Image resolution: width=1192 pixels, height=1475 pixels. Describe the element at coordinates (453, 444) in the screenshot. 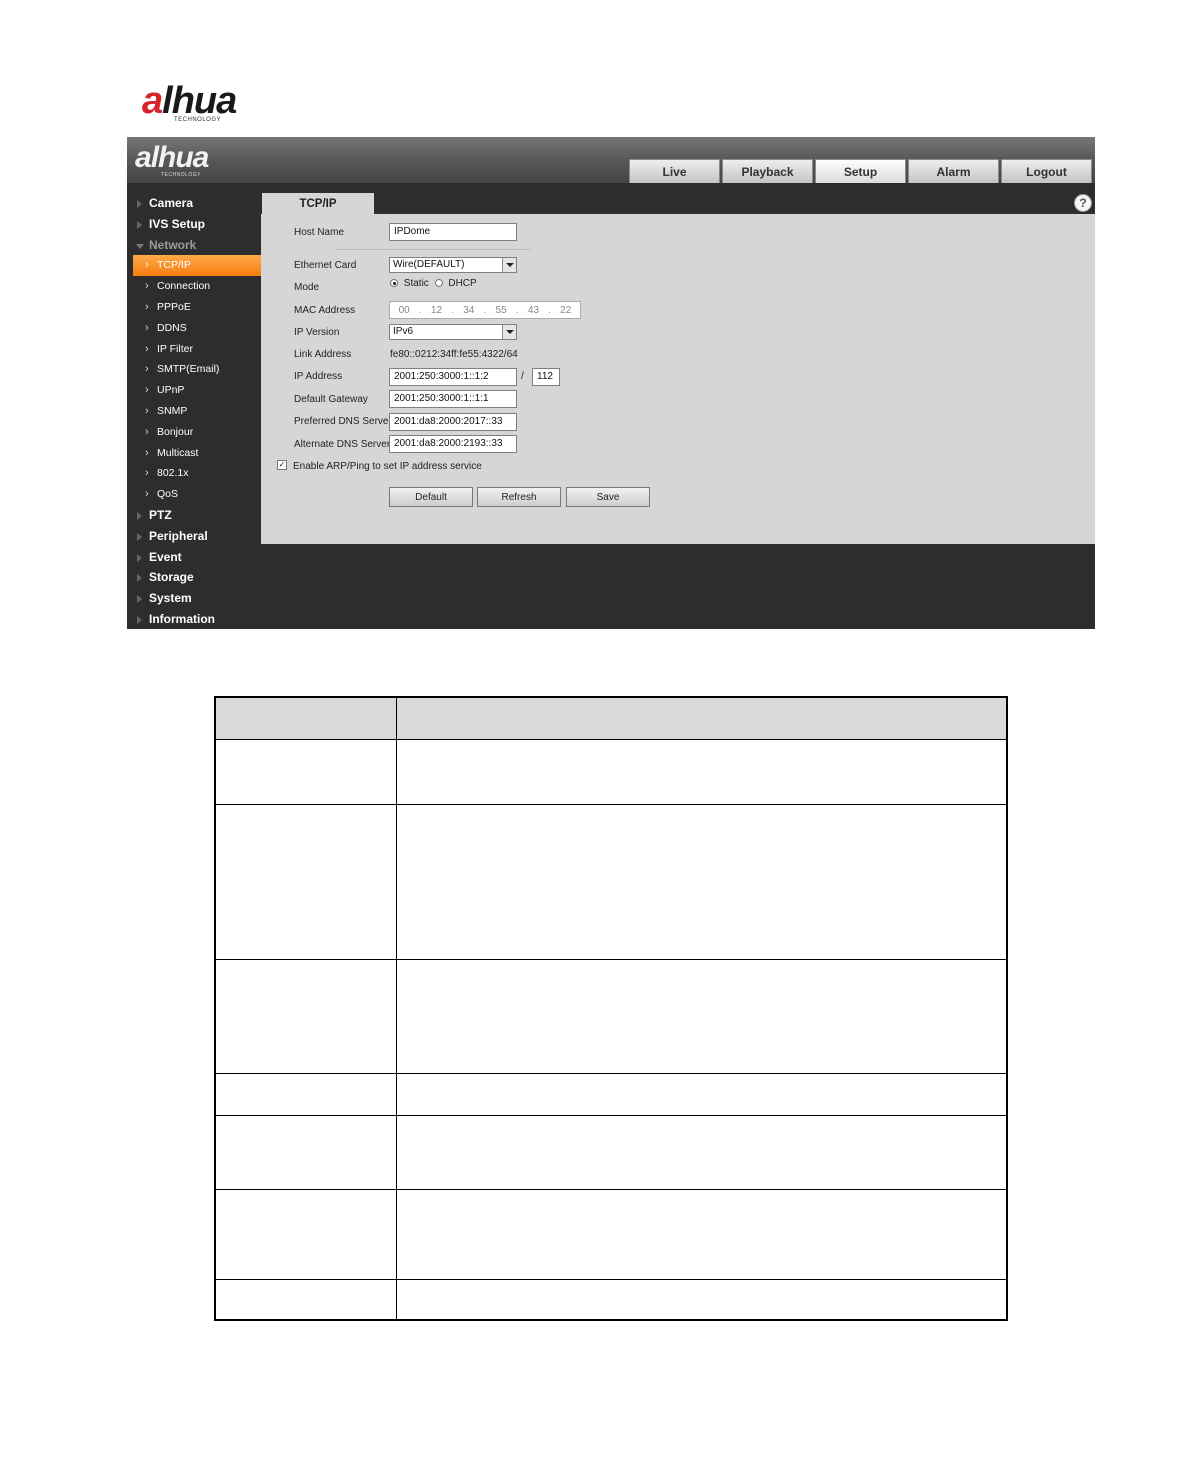

I see `alternate-dns-input: 2001:da8:2000:2193::33` at that location.